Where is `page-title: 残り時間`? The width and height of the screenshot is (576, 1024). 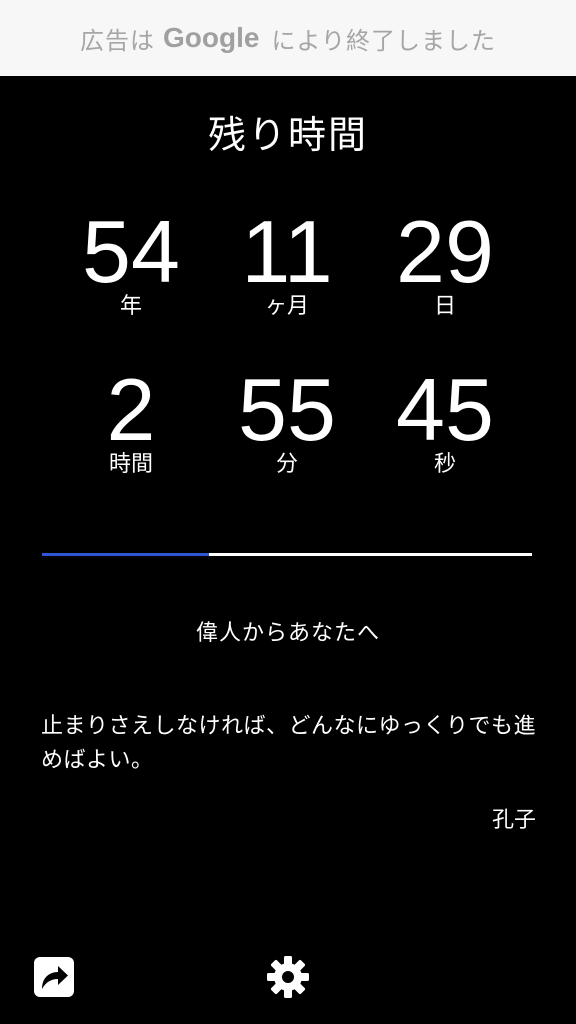 page-title: 残り時間 is located at coordinates (287, 135).